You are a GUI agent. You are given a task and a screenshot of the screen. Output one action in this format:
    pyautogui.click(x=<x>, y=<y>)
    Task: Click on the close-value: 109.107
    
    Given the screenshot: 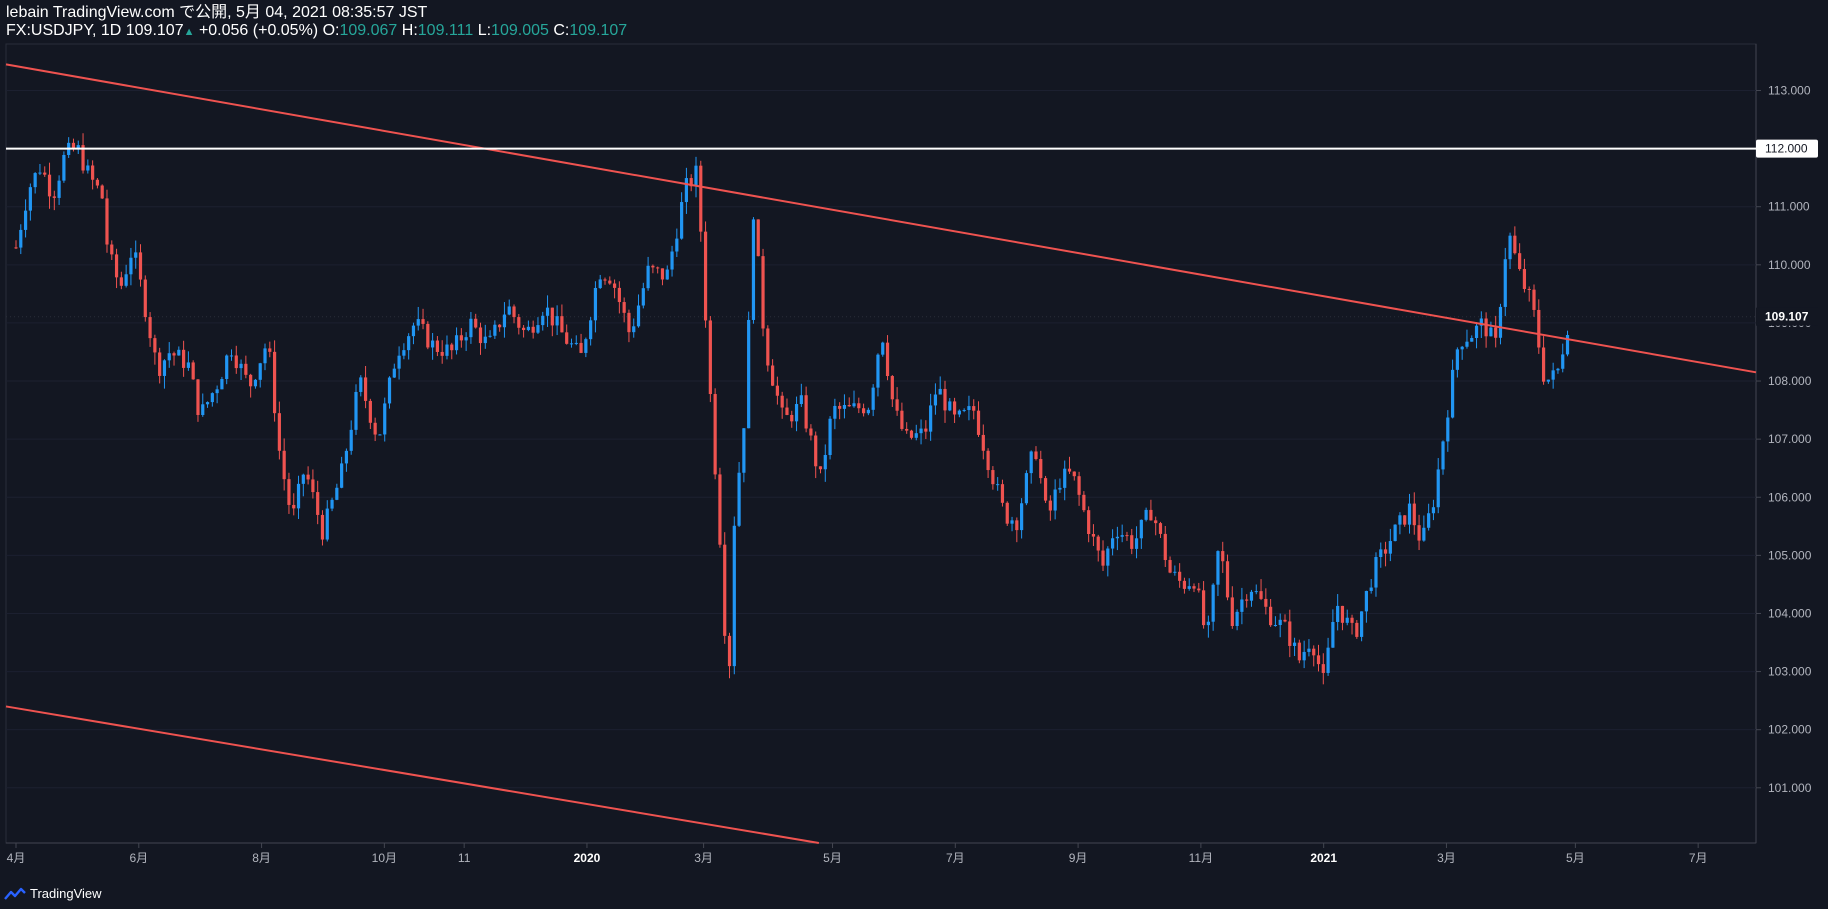 What is the action you would take?
    pyautogui.click(x=598, y=30)
    